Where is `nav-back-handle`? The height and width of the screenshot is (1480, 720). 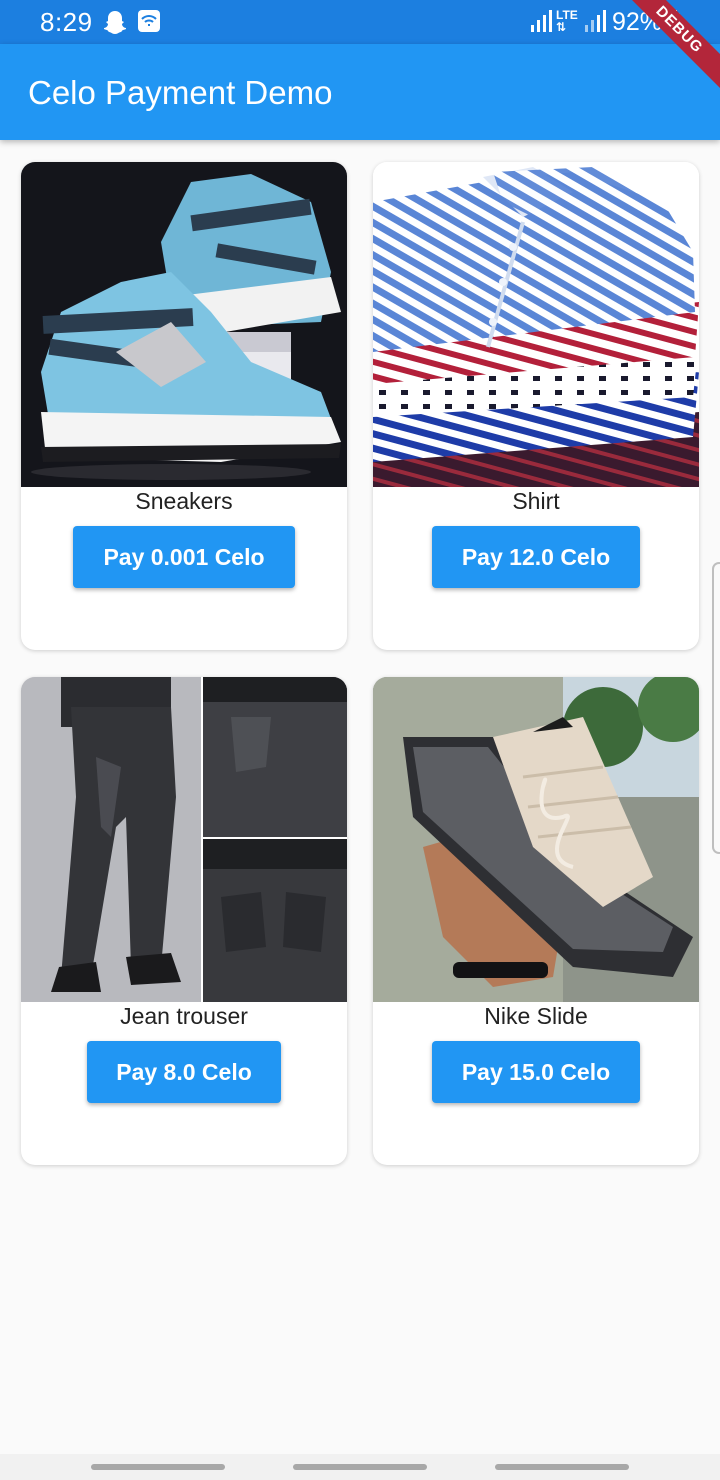
nav-back-handle is located at coordinates (158, 1467).